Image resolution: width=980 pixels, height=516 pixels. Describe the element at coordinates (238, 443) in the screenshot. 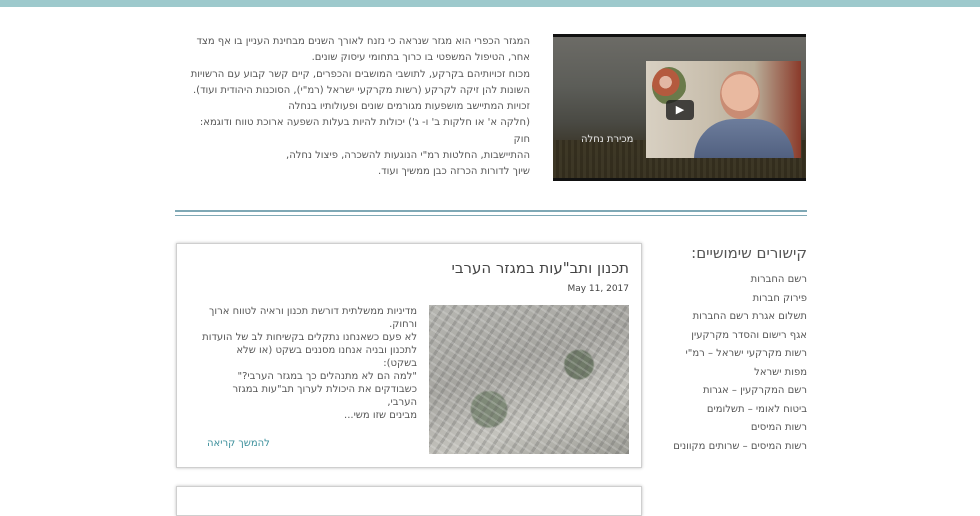

I see `read-more-link: להמשך קריאה` at that location.